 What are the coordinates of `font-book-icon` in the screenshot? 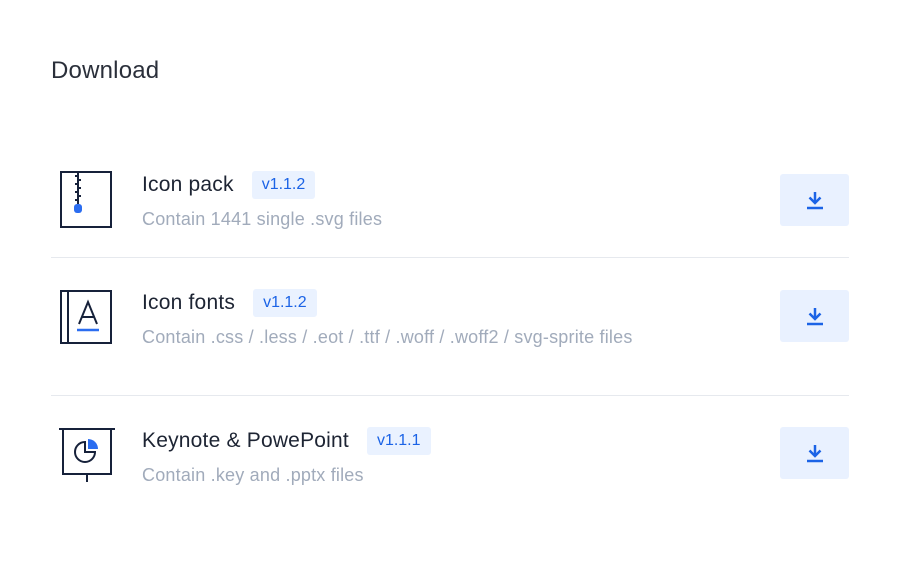 It's located at (87, 318).